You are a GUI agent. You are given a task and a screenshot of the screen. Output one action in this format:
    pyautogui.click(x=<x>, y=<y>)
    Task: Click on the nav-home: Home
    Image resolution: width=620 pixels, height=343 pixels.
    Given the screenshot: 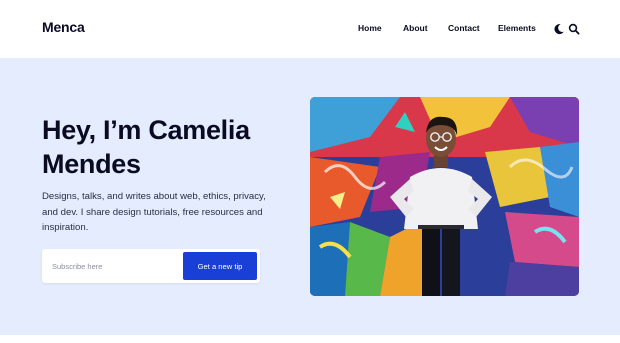 What is the action you would take?
    pyautogui.click(x=370, y=28)
    